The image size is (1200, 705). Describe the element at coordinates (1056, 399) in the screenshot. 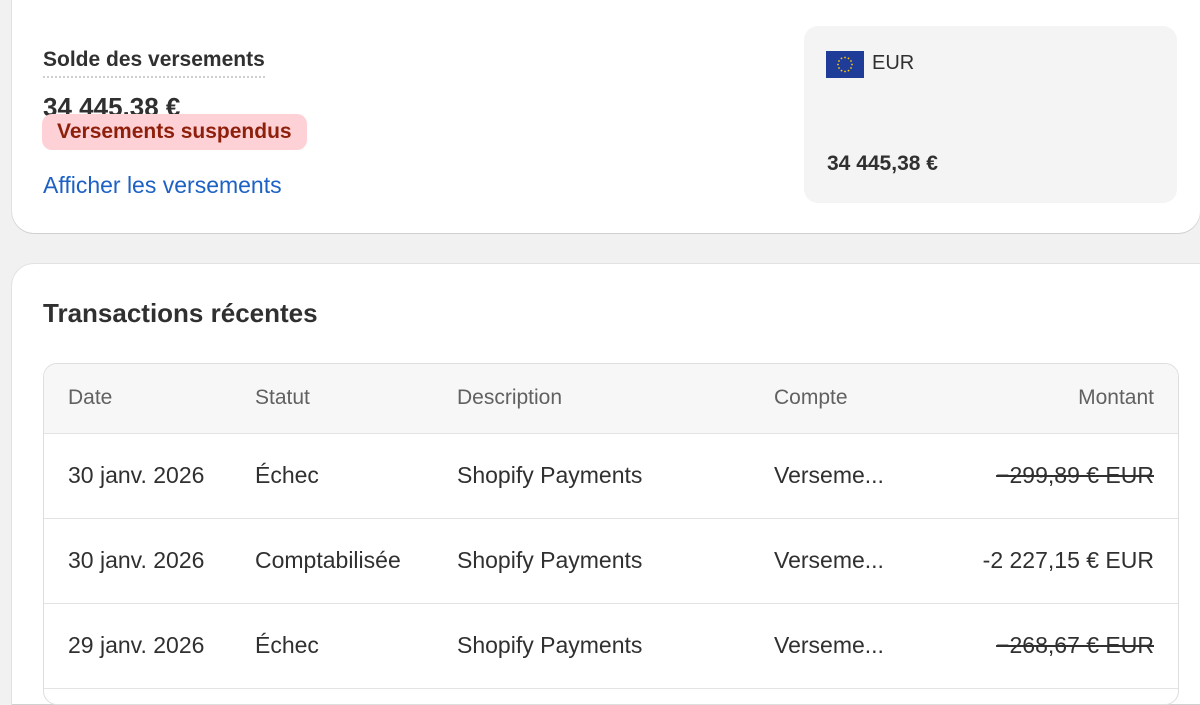

I see `column-header-amount: Montant` at that location.